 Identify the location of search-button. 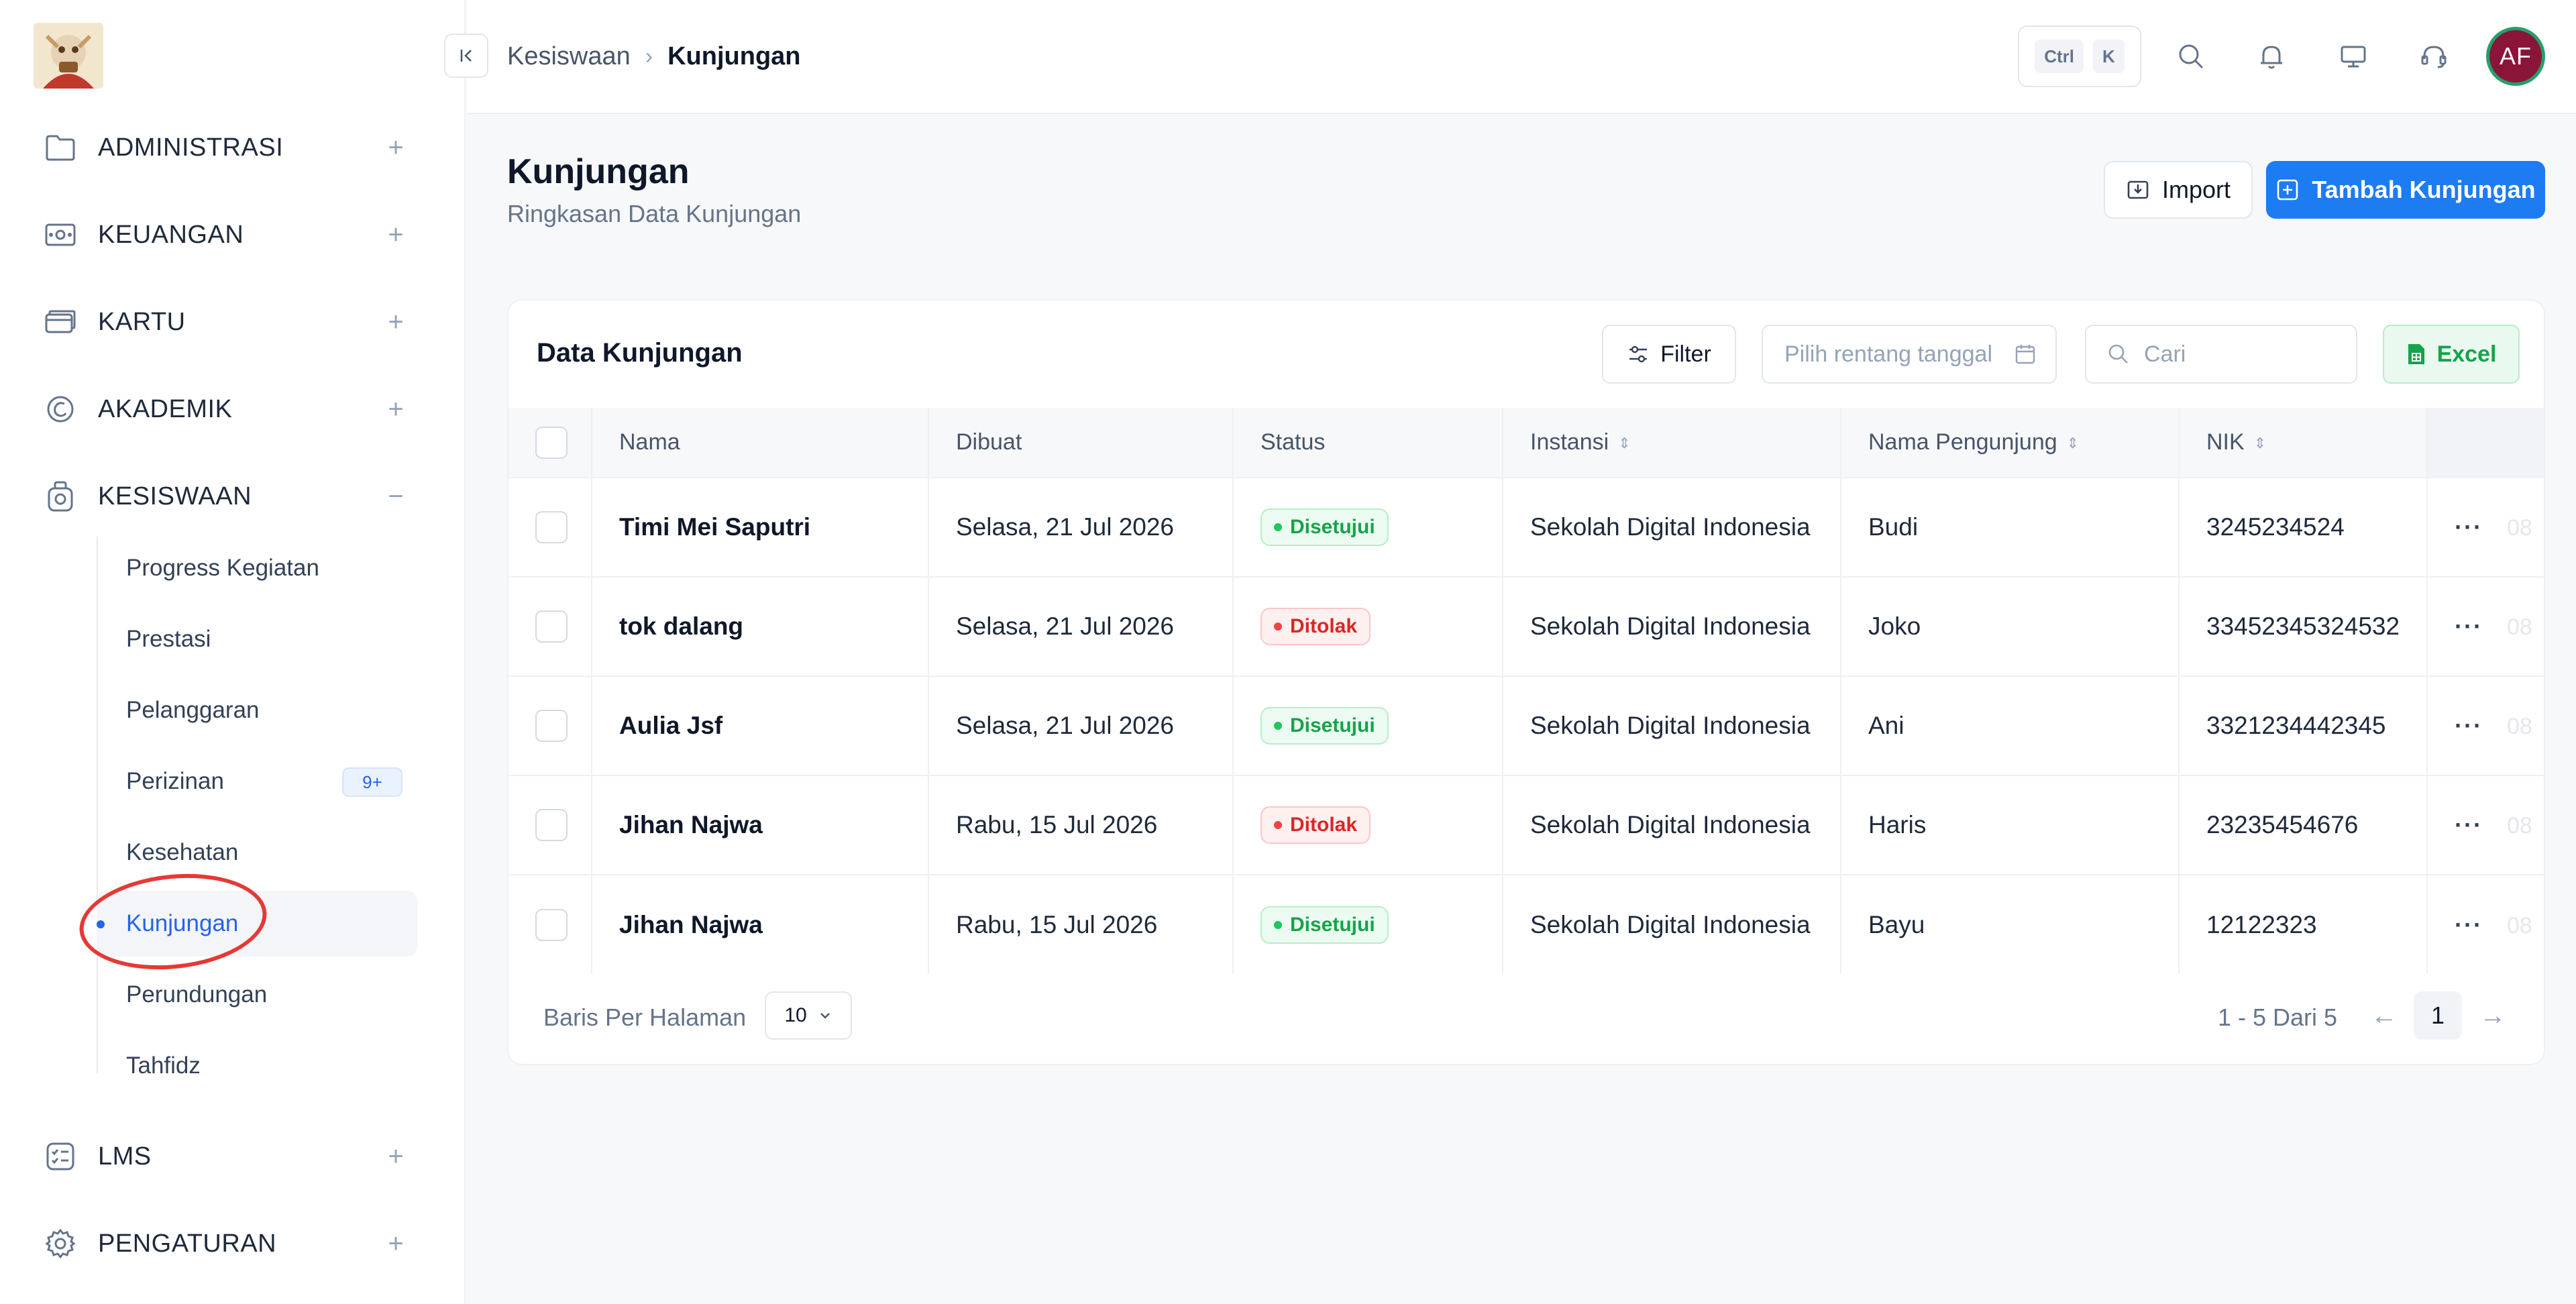
(2190, 57).